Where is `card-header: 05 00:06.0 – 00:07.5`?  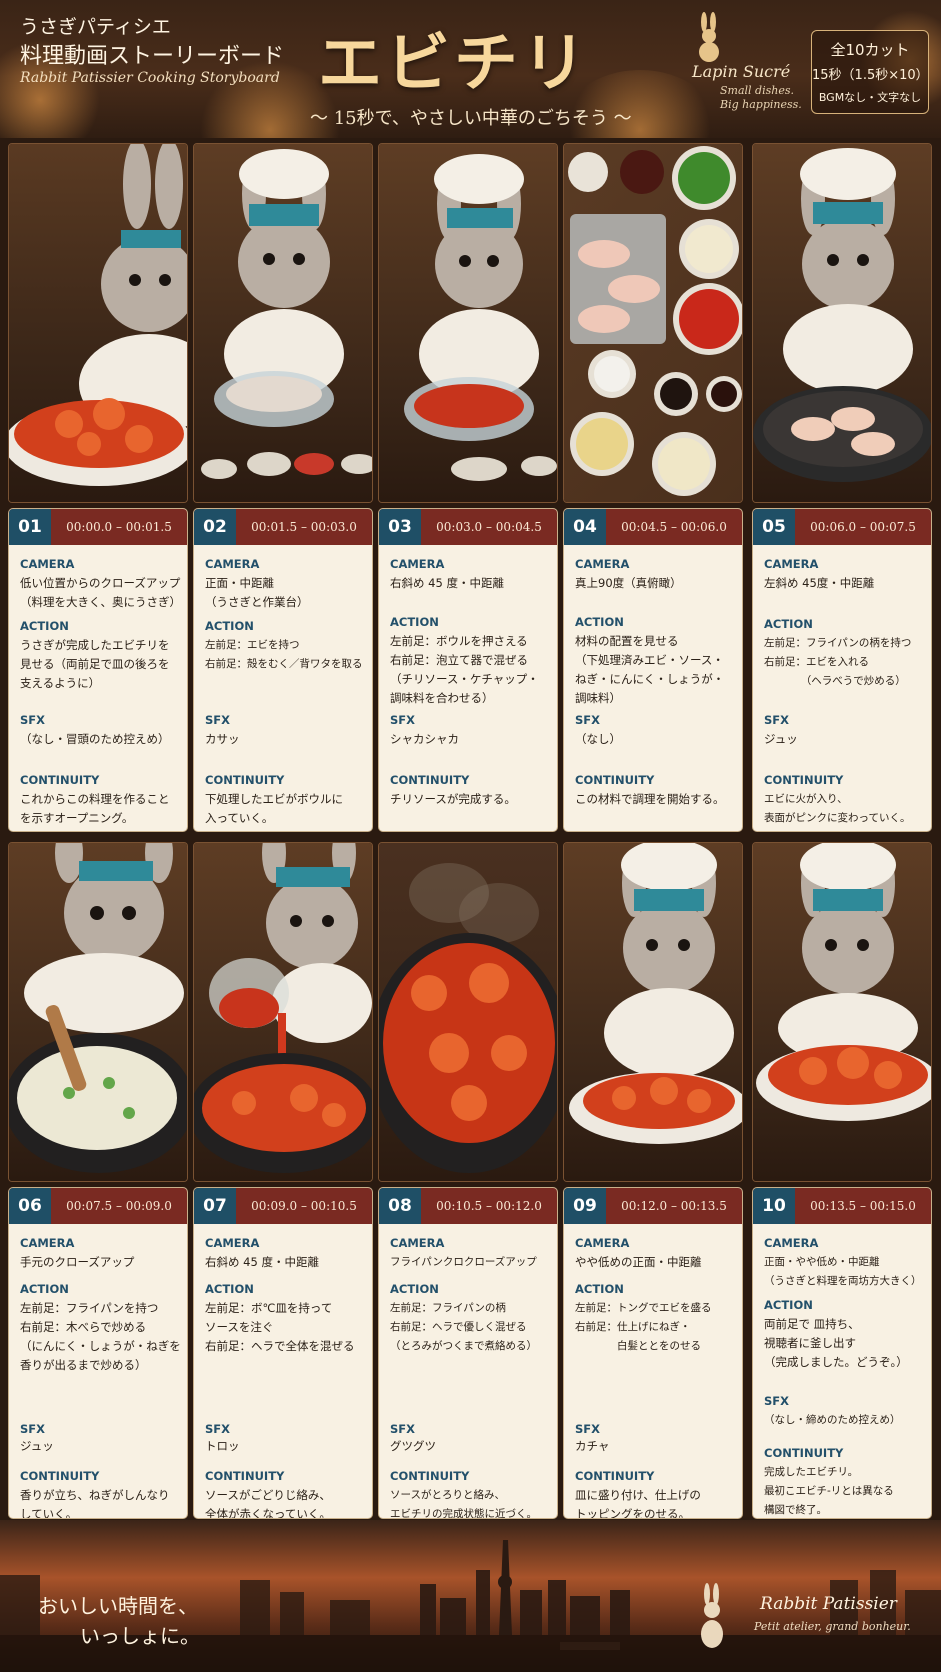 card-header: 05 00:06.0 – 00:07.5 is located at coordinates (842, 527).